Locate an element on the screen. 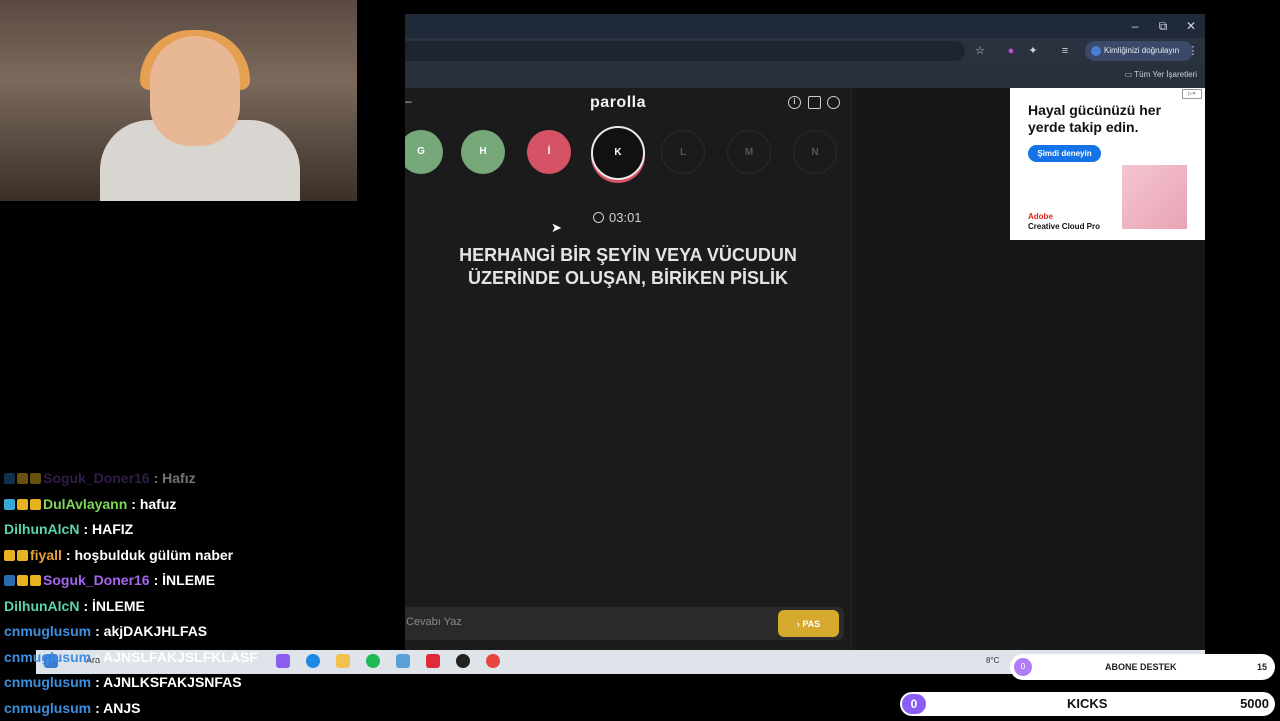 This screenshot has height=721, width=1280. answer-input is located at coordinates (556, 622).